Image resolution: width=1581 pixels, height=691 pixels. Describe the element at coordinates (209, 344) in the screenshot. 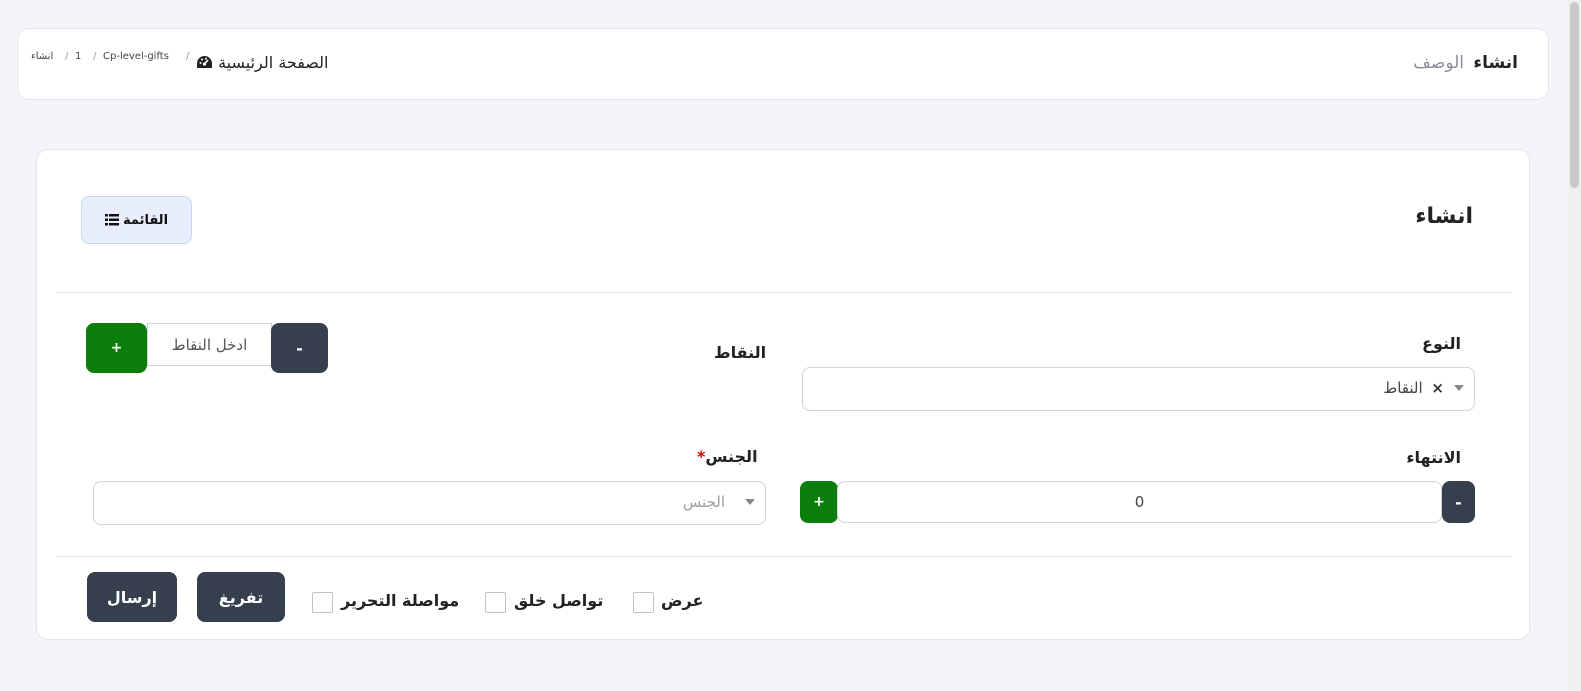

I see `points-input: ادخل النقاط` at that location.